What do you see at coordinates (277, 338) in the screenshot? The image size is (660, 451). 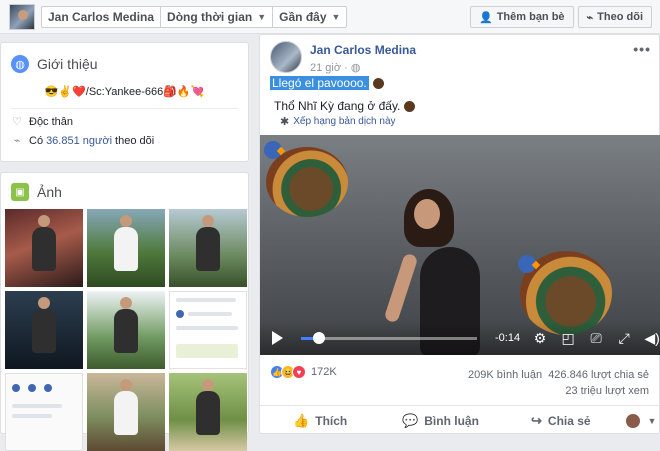 I see `play-icon` at bounding box center [277, 338].